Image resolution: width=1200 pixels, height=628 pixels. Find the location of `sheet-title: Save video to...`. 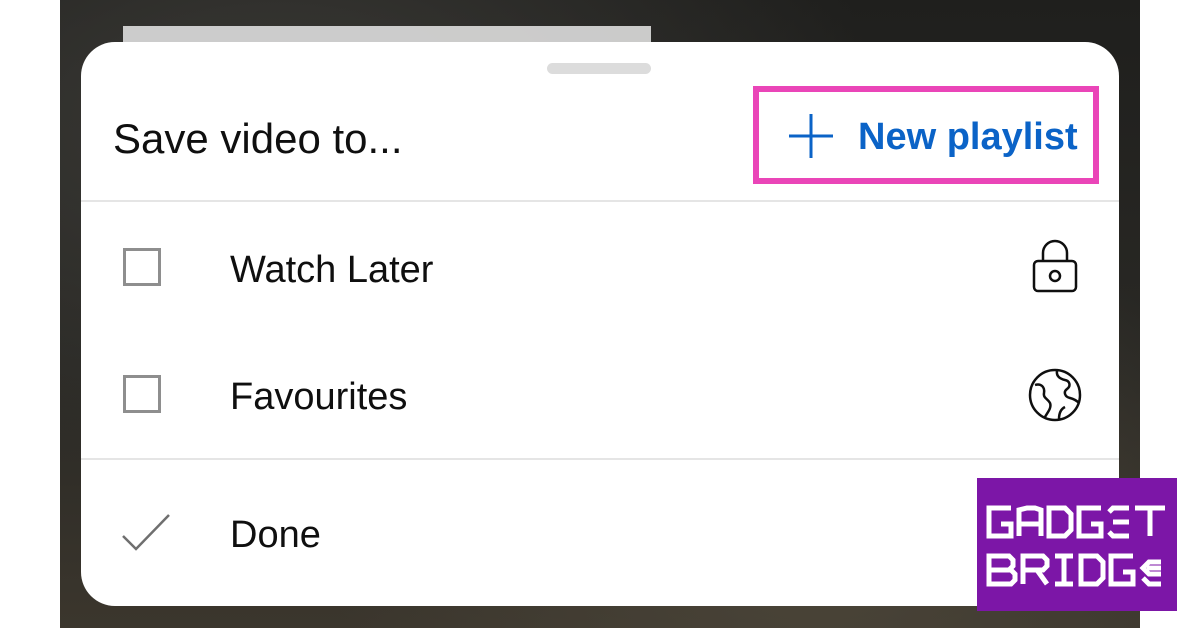

sheet-title: Save video to... is located at coordinates (258, 138).